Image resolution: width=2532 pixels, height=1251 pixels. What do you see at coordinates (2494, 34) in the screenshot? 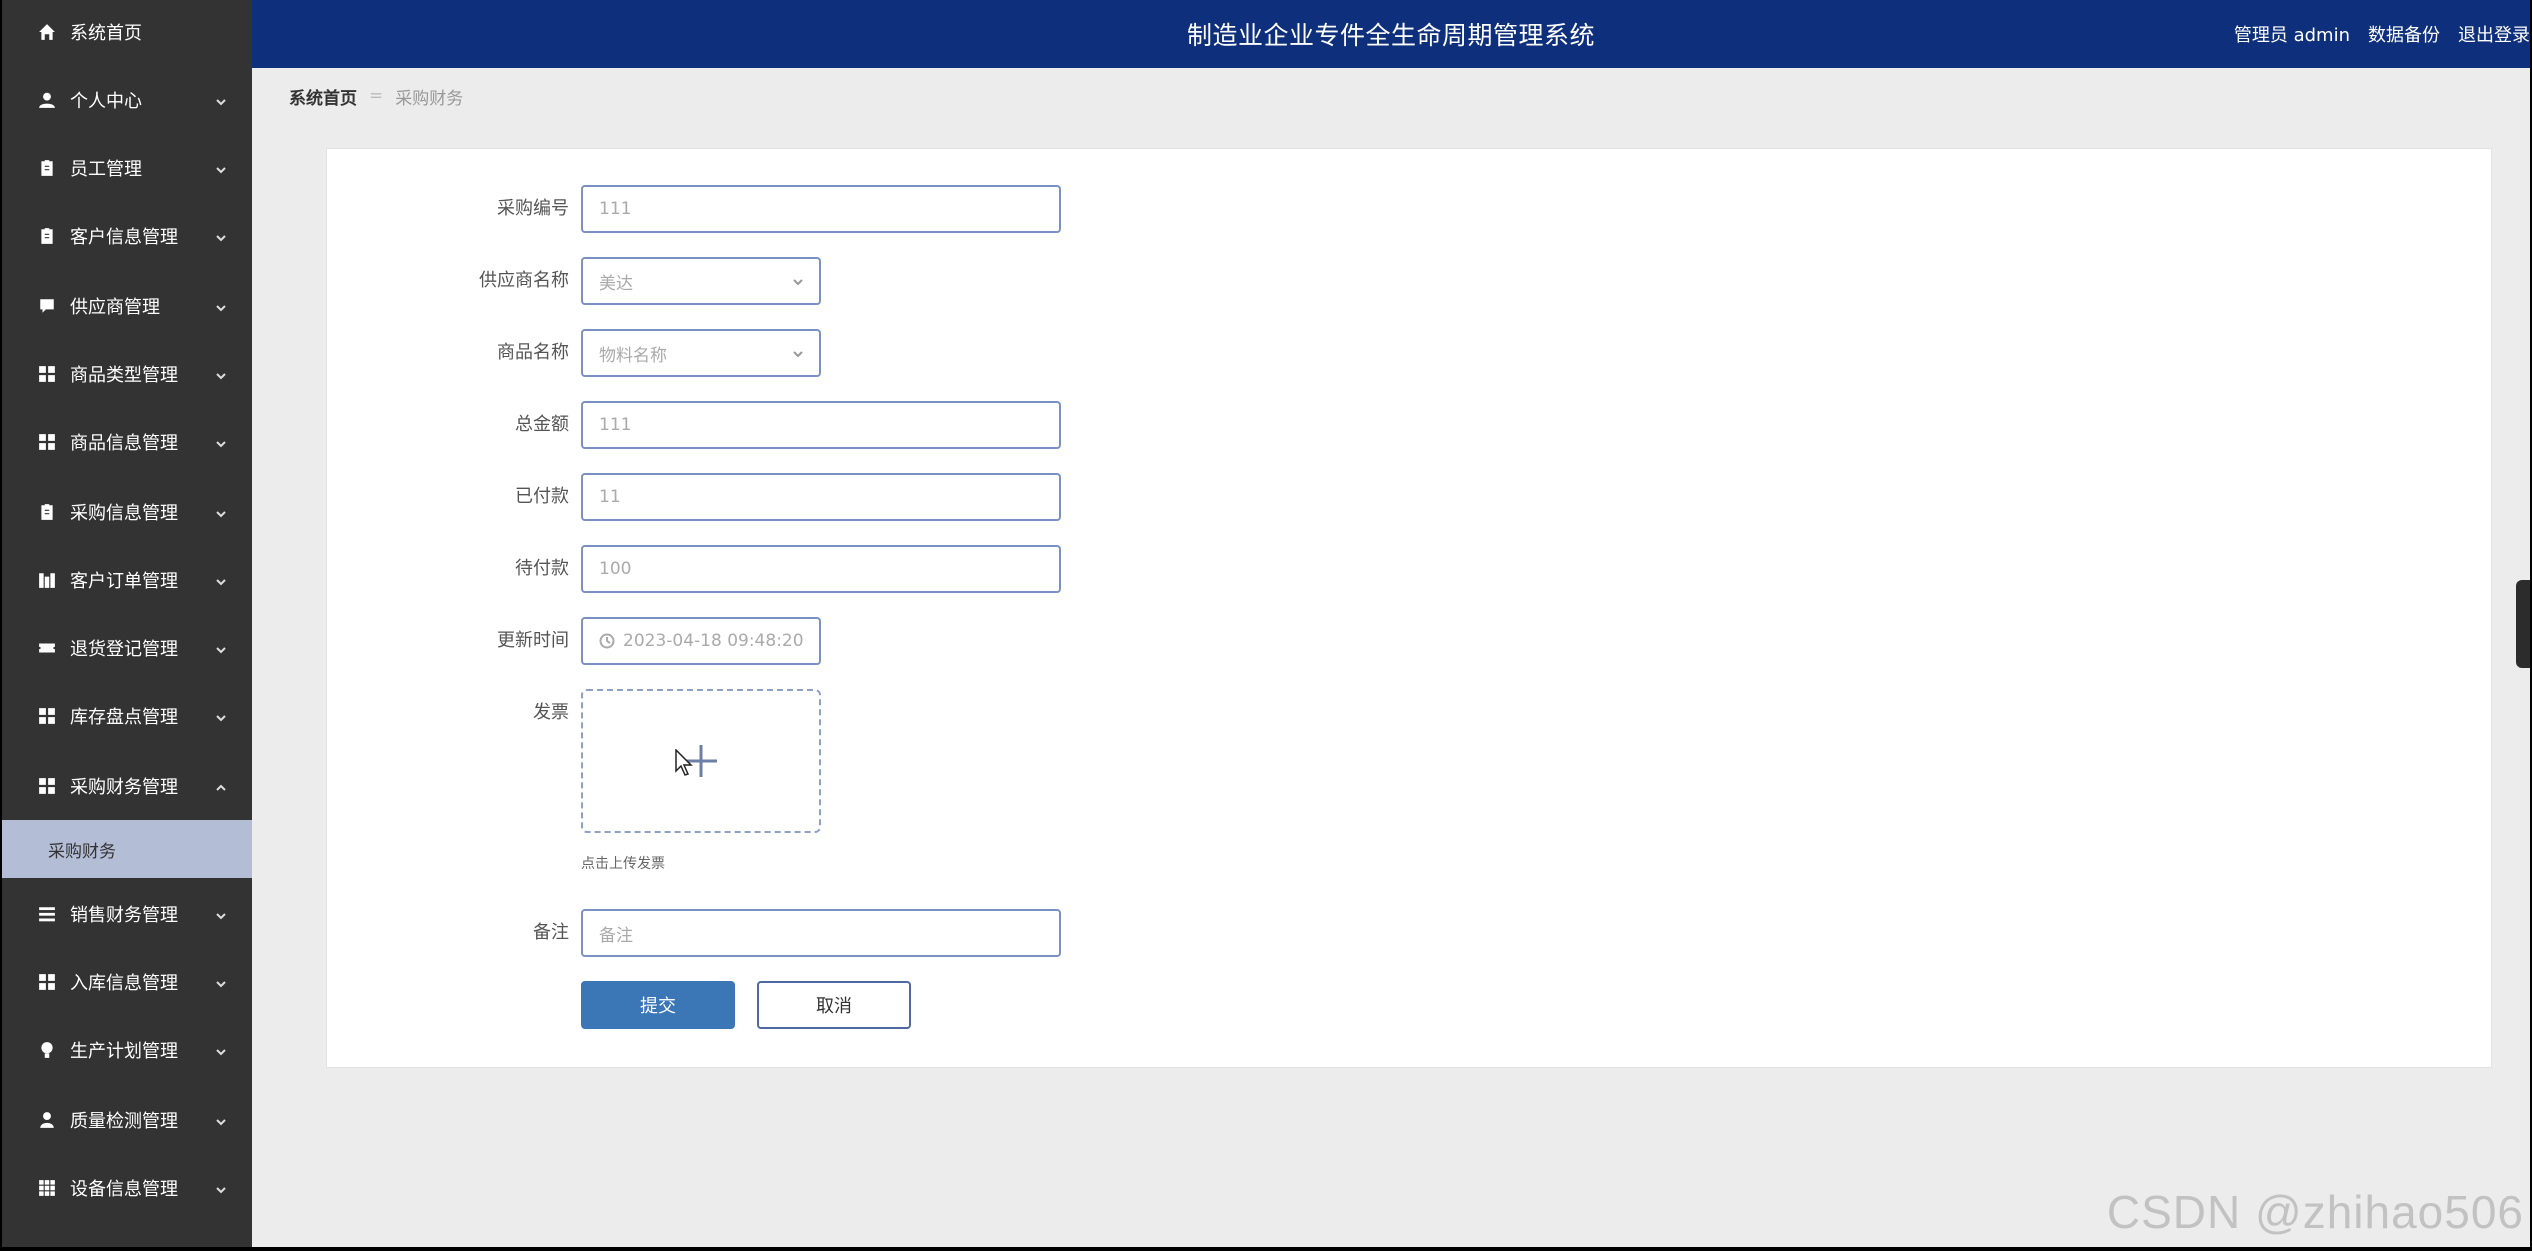
I see `logout-link: 退出登录` at bounding box center [2494, 34].